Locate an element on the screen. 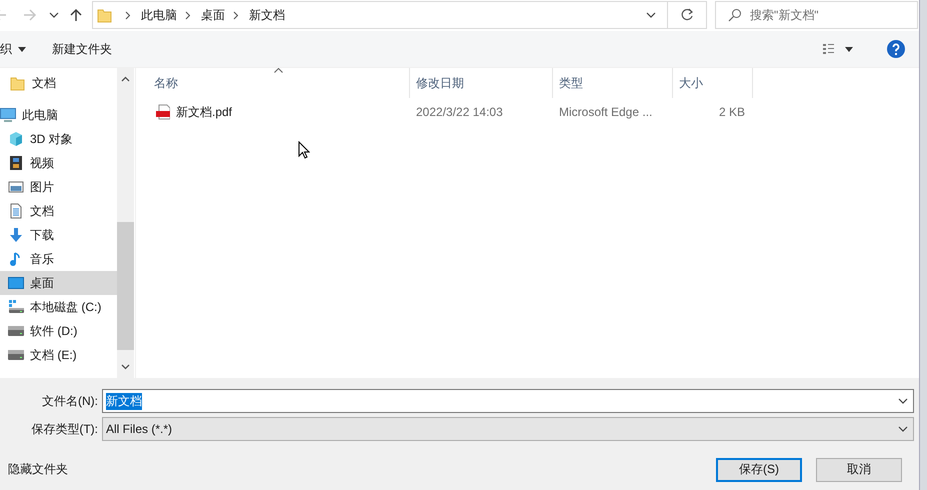 This screenshot has width=927, height=490. save-button: 保存(S) is located at coordinates (759, 470).